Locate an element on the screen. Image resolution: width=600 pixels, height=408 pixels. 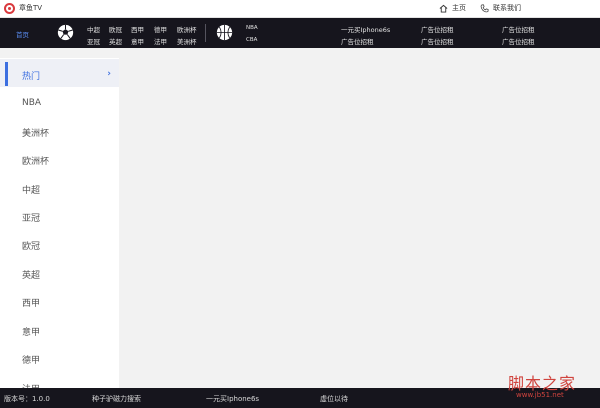
basketball-icon is located at coordinates (224, 32).